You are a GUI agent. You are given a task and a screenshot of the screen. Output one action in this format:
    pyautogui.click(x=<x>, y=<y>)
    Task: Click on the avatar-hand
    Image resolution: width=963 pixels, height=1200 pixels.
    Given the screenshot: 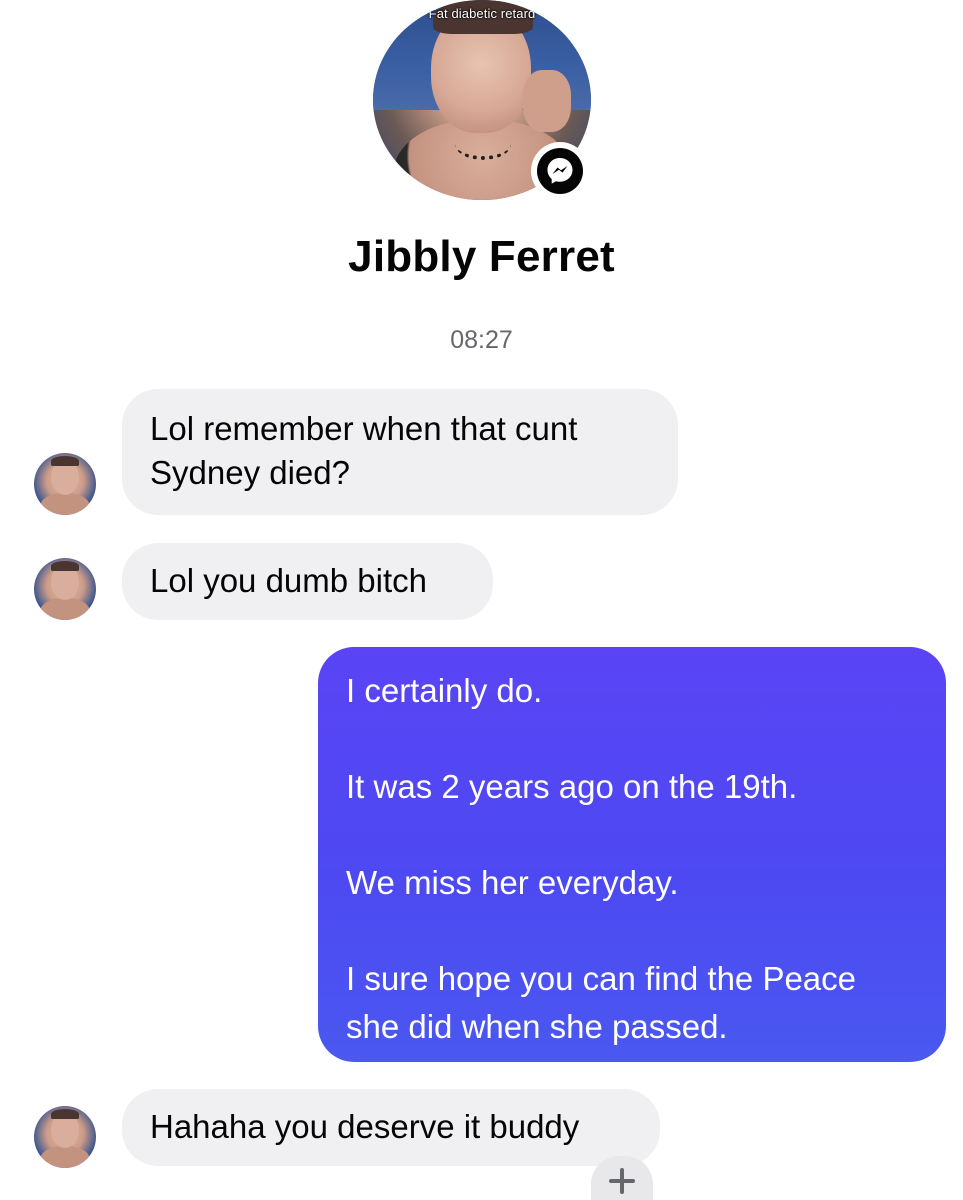 What is the action you would take?
    pyautogui.click(x=547, y=101)
    